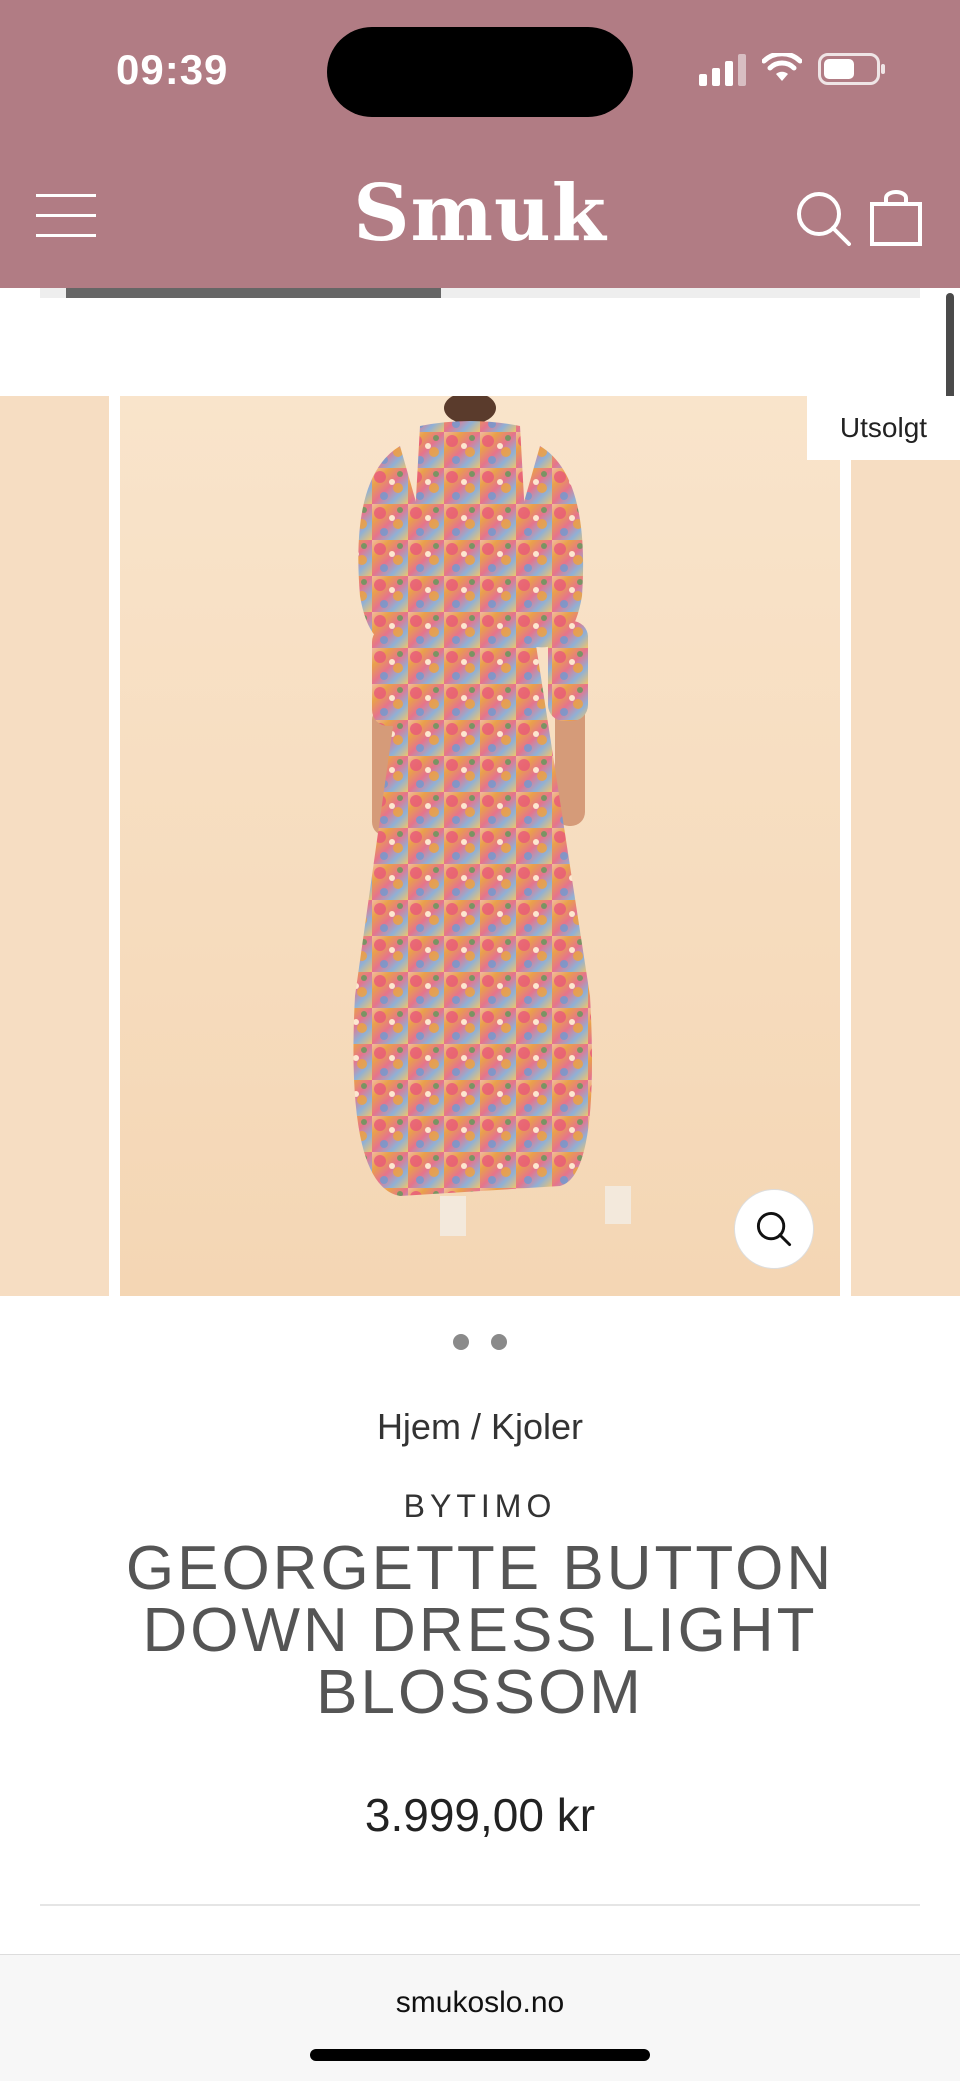 The height and width of the screenshot is (2081, 960). What do you see at coordinates (480, 2055) in the screenshot?
I see `home-indicator` at bounding box center [480, 2055].